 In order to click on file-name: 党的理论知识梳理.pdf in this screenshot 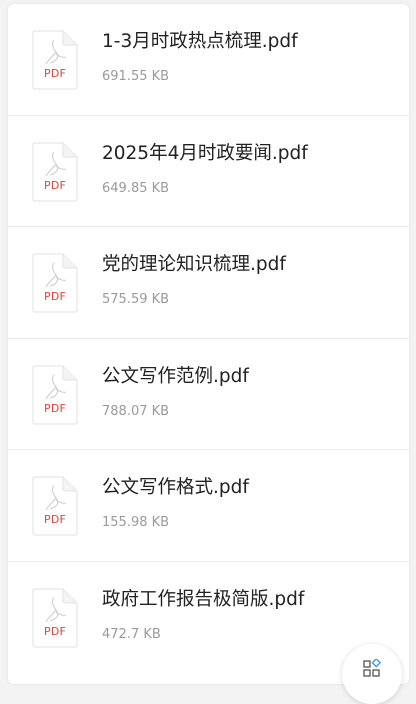, I will do `click(194, 264)`.